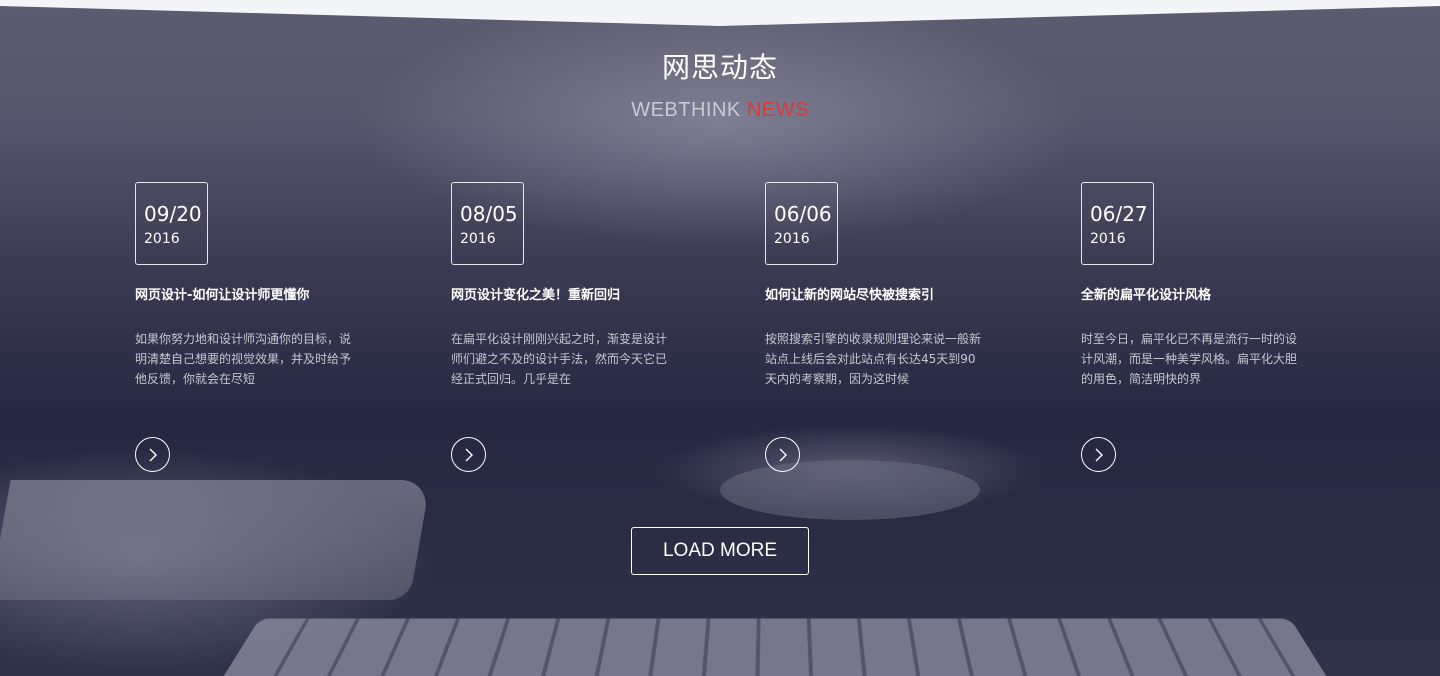  Describe the element at coordinates (250, 296) in the screenshot. I see `news-title: 网页设计-如何让设计师更懂你` at that location.